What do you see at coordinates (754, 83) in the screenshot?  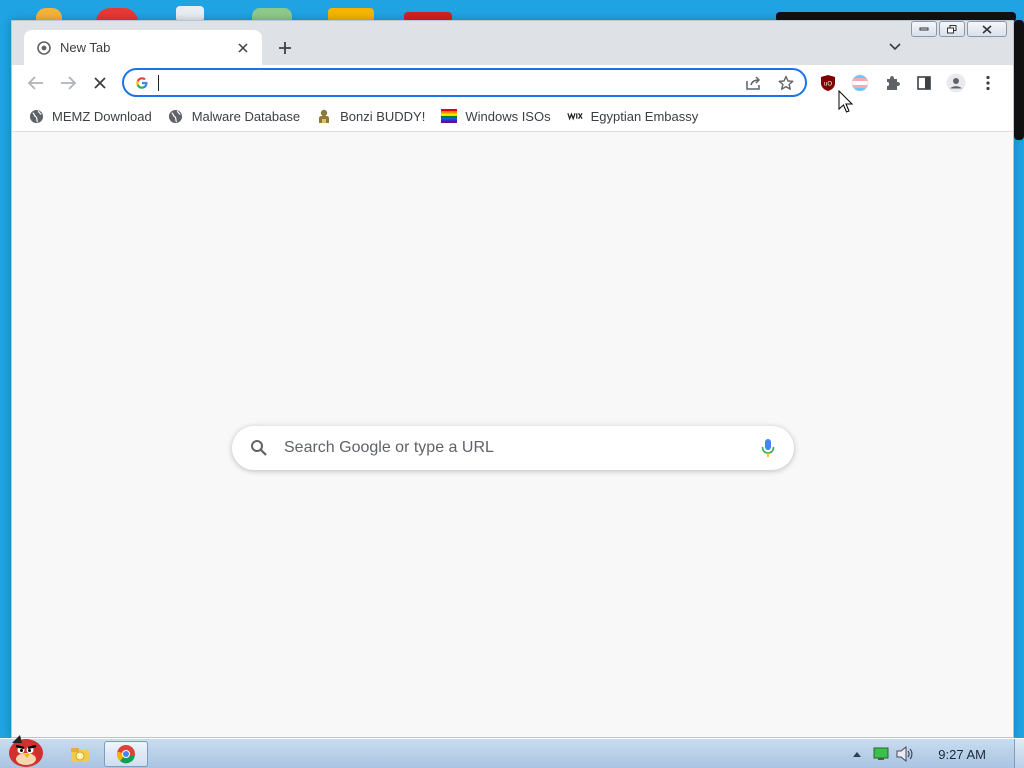 I see `share-icon` at bounding box center [754, 83].